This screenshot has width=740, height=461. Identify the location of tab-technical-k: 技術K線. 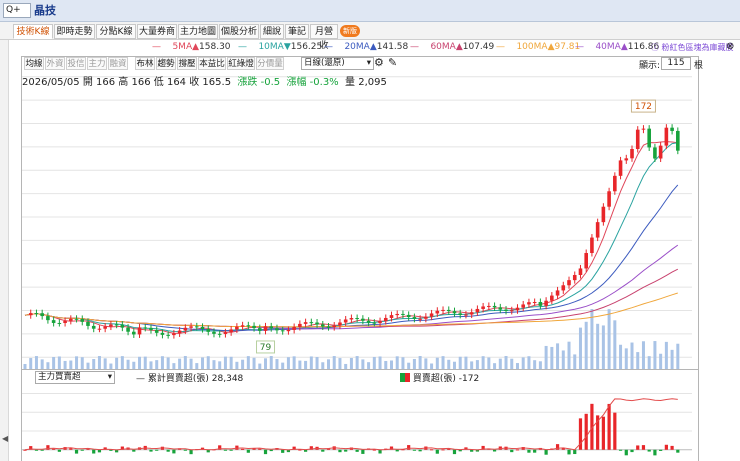
(33, 31).